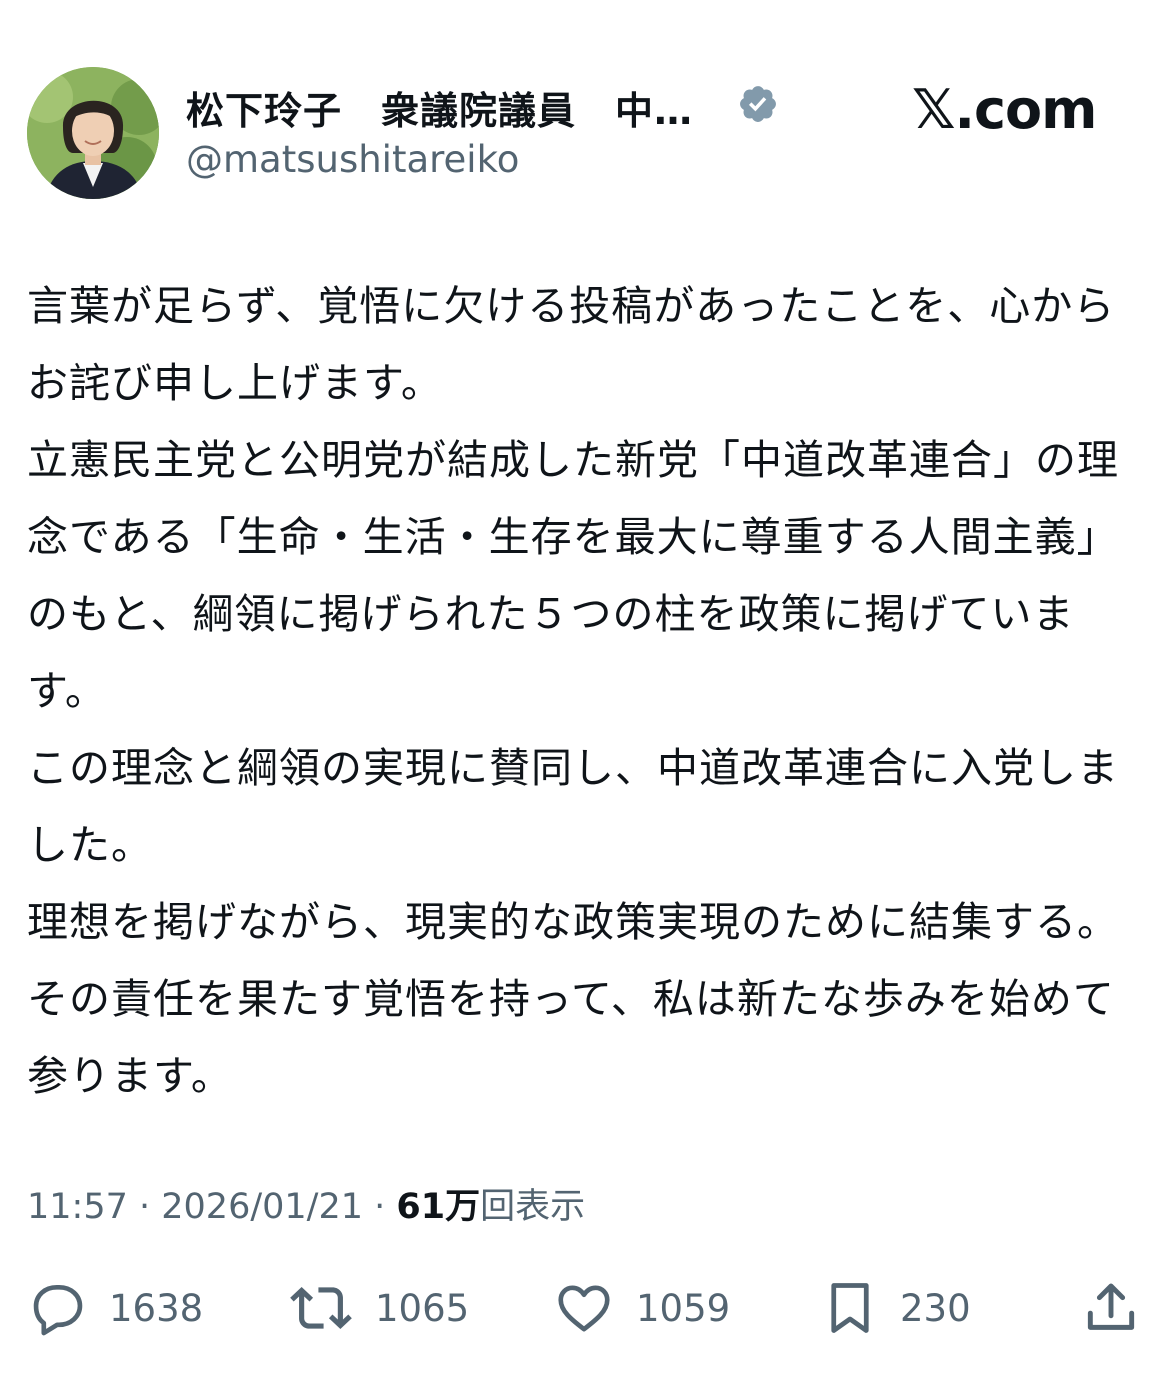 The image size is (1170, 1378). What do you see at coordinates (935, 1308) in the screenshot?
I see `bookmark-count: 230` at bounding box center [935, 1308].